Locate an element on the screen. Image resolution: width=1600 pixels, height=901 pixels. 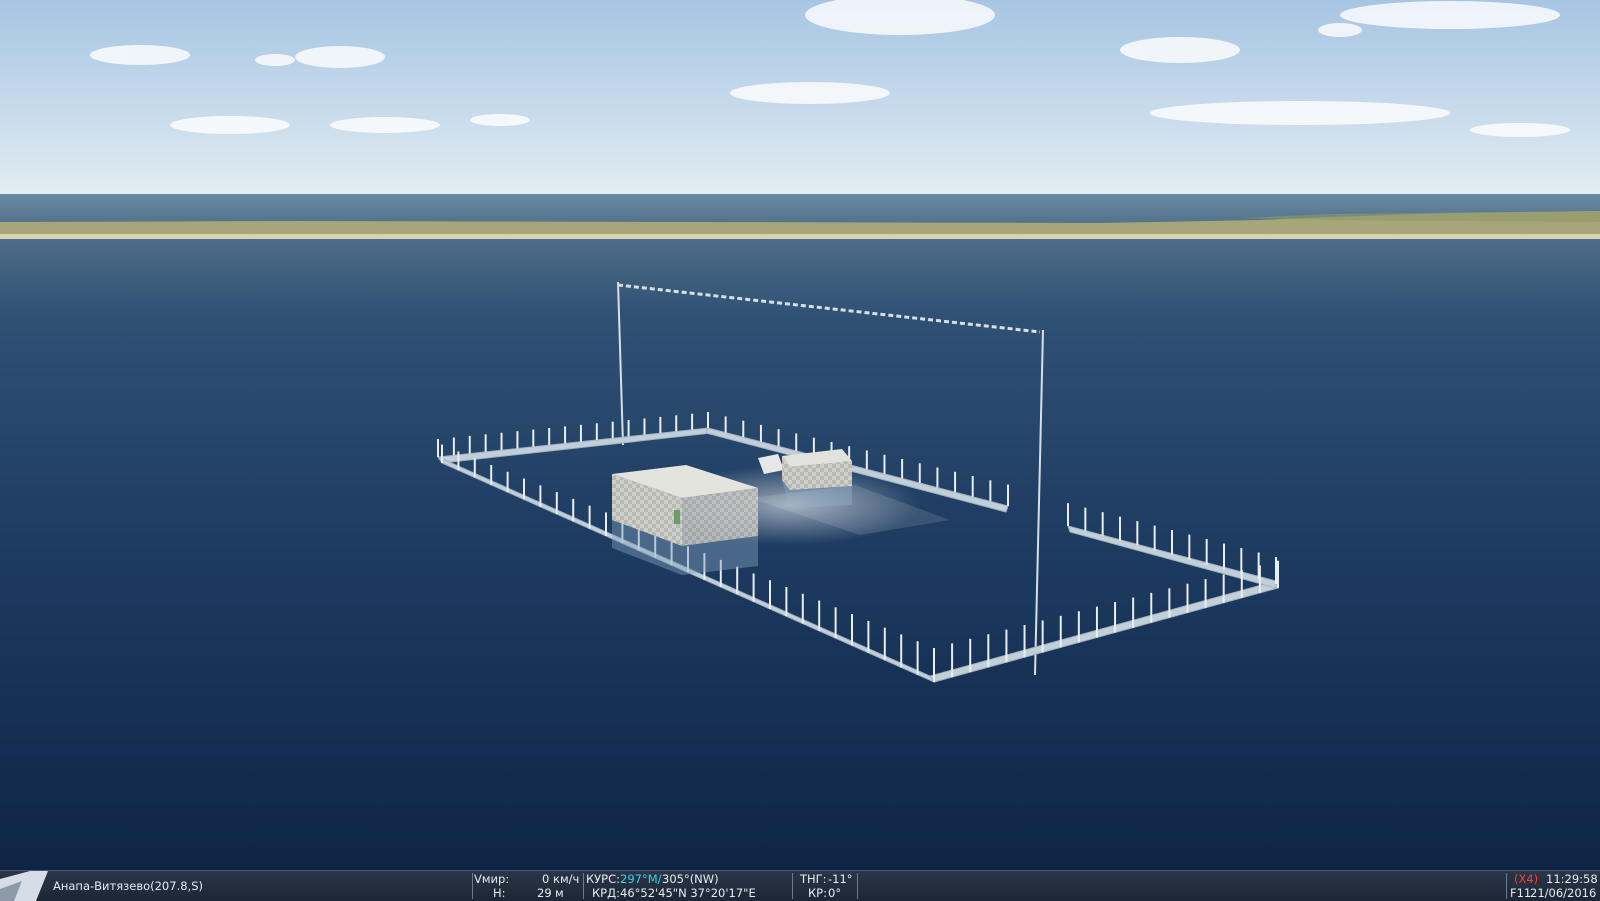
roll-label: КР: is located at coordinates (817, 893).